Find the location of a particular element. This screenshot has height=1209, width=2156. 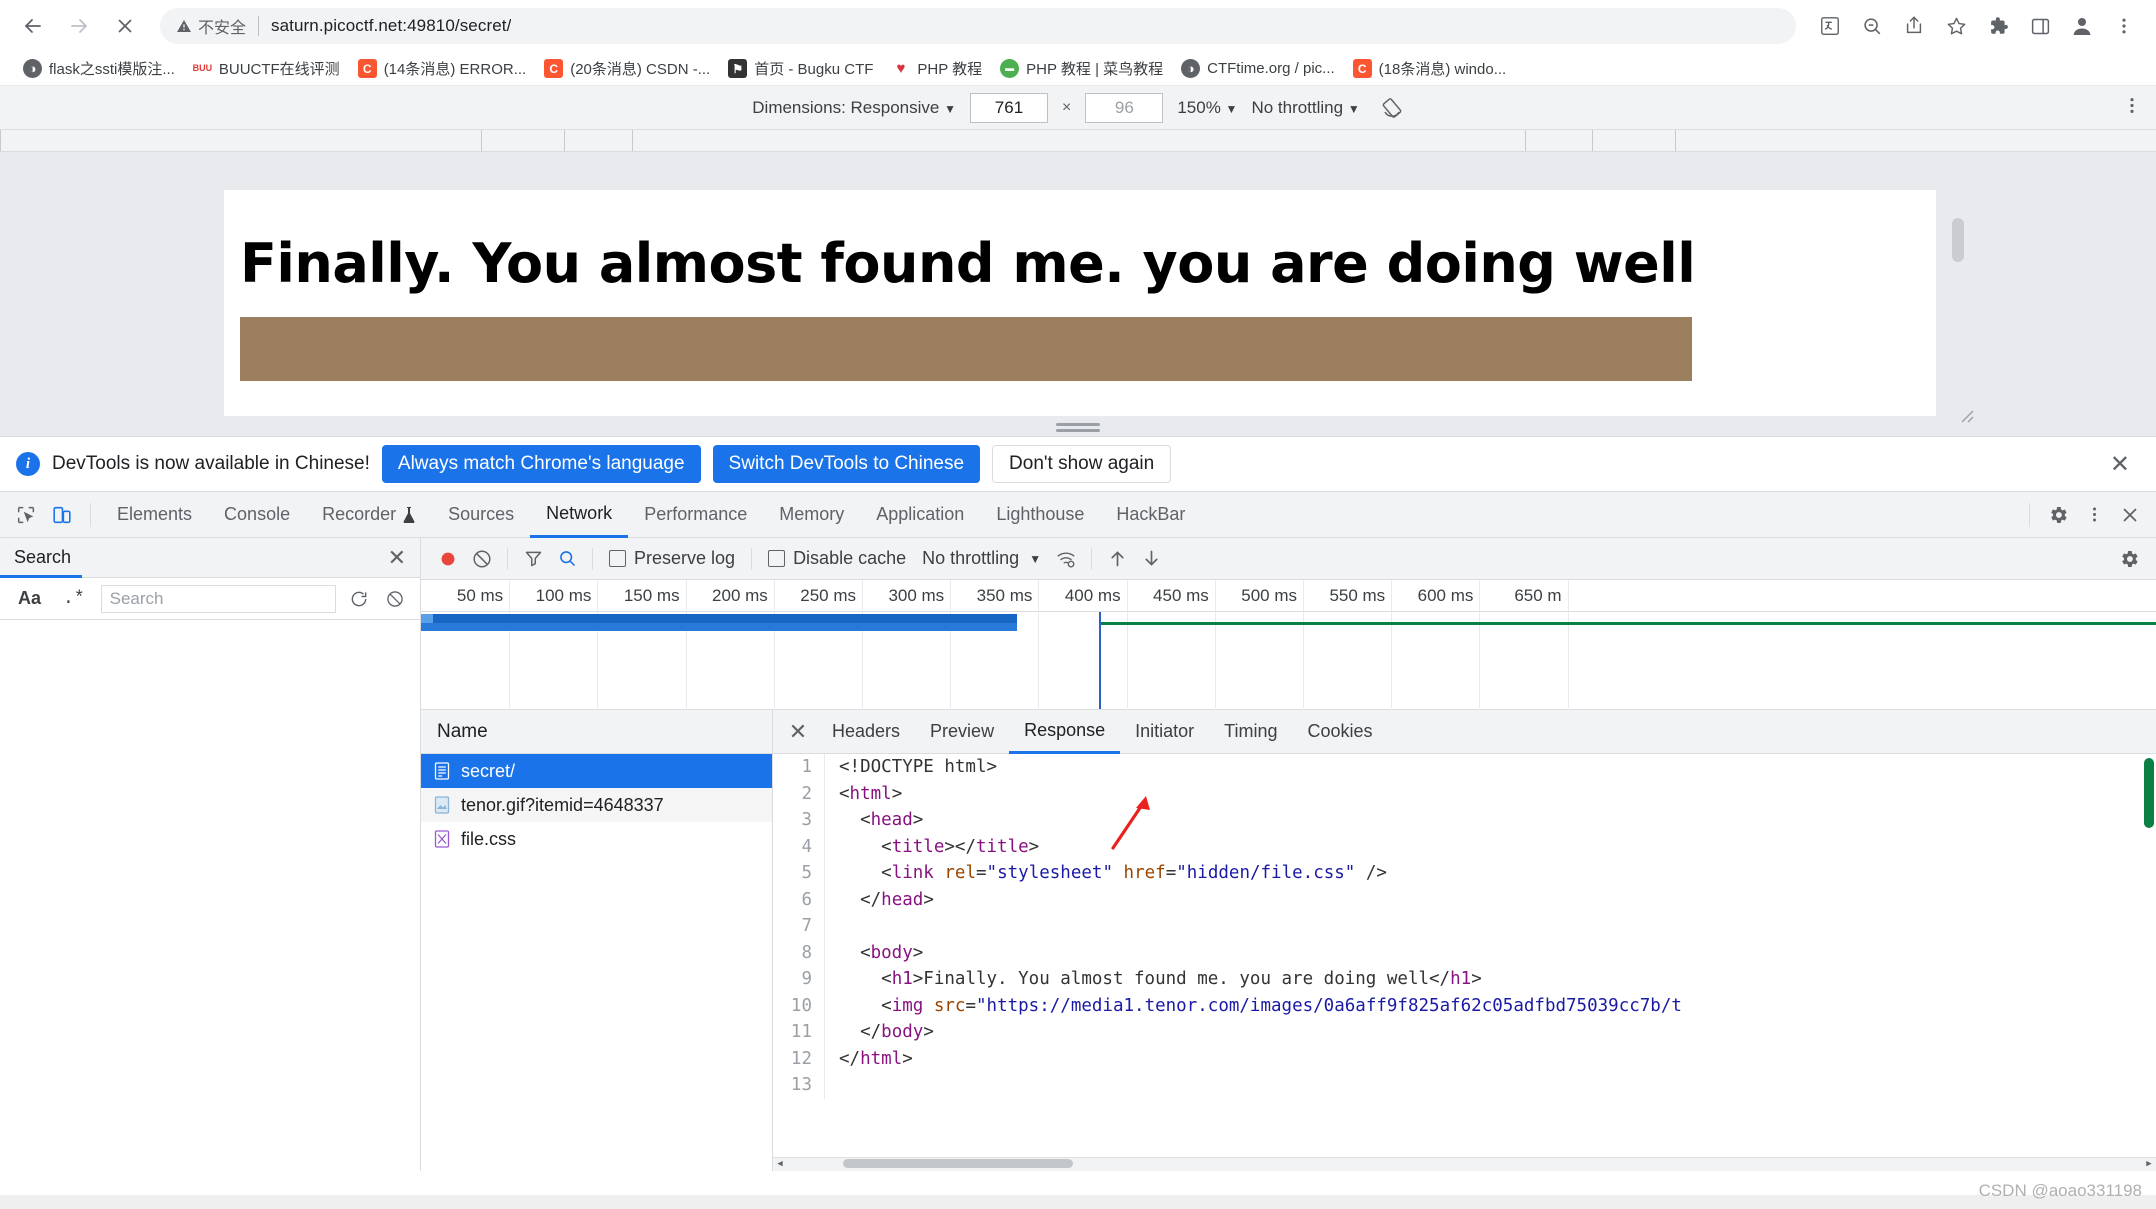

tab-sources: Sources is located at coordinates (481, 515).